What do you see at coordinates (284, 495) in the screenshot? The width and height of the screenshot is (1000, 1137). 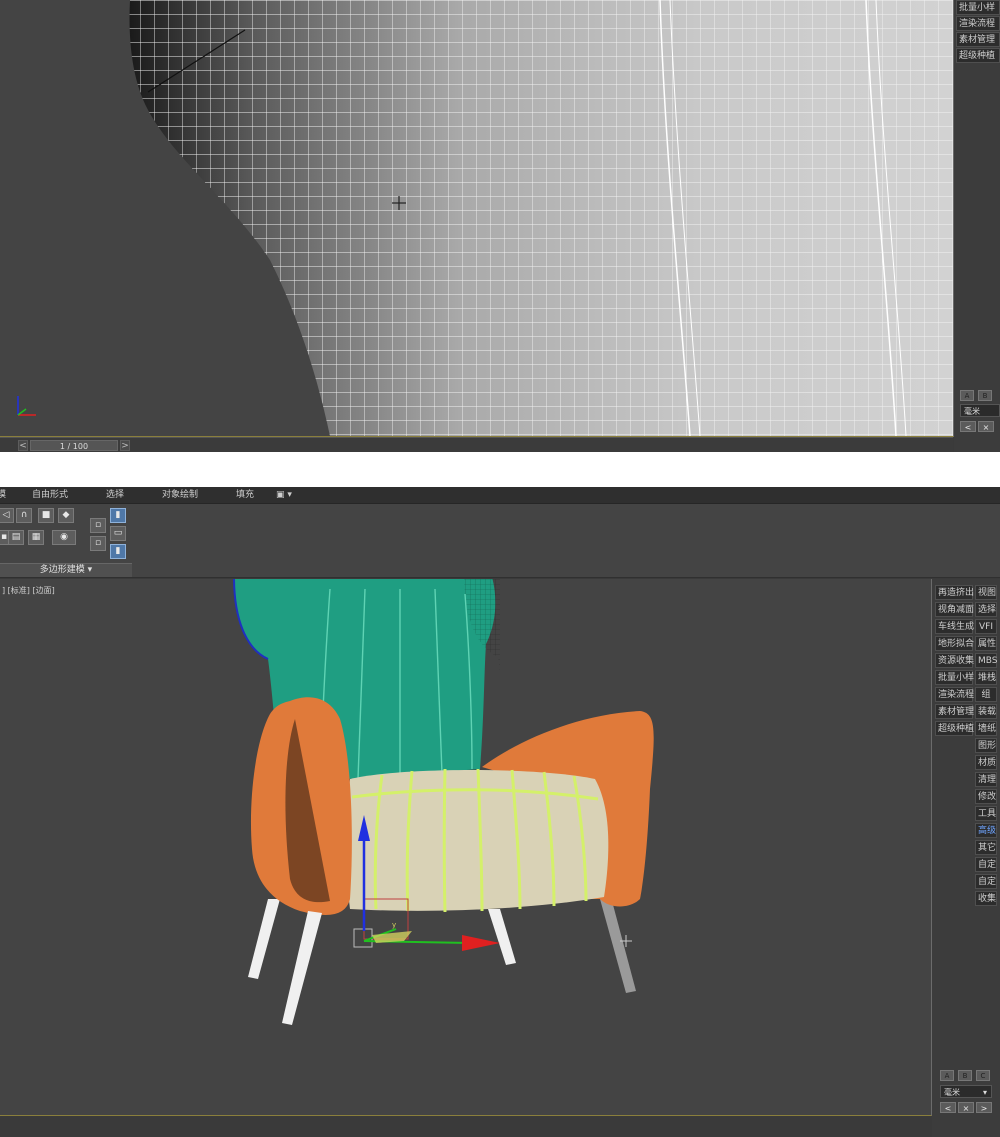 I see `ribbon-options-icon: ▣ ▾` at bounding box center [284, 495].